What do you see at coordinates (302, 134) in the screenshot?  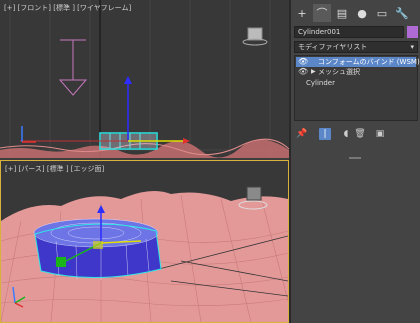 I see `pin-stack-icon: 📌` at bounding box center [302, 134].